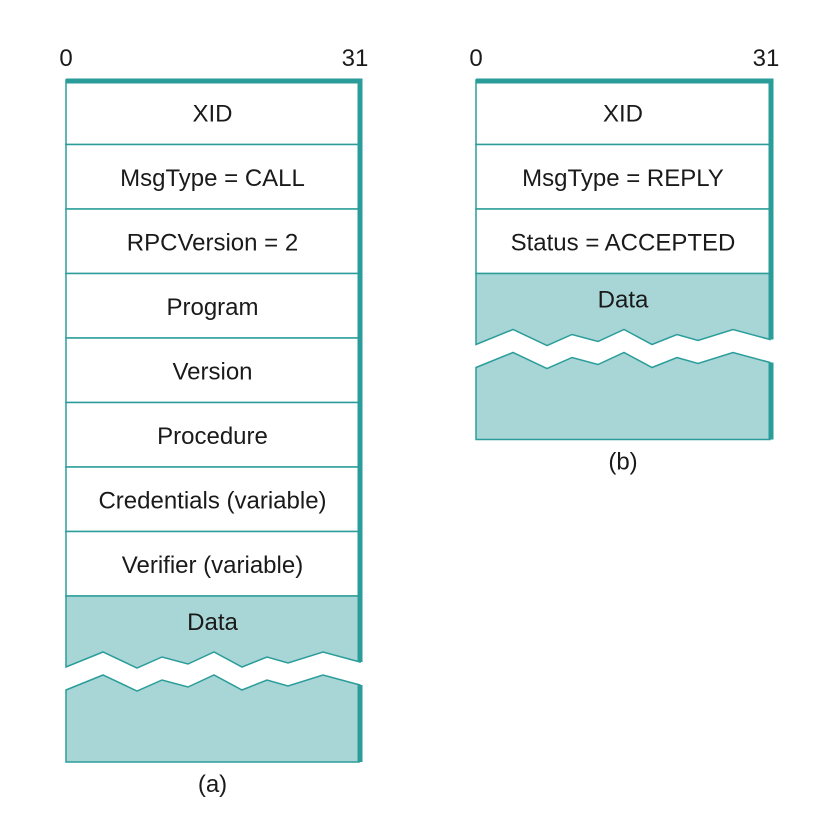 Image resolution: width=836 pixels, height=820 pixels. I want to click on field-label: Version, so click(212, 371).